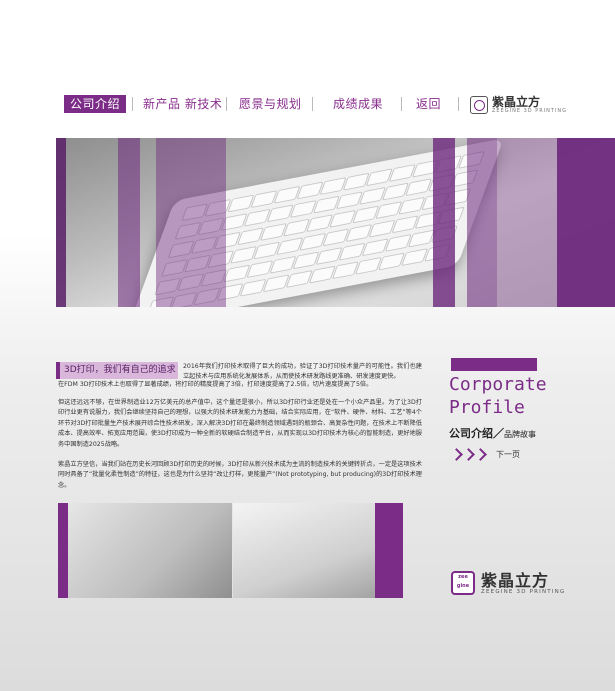  I want to click on photo-keyboard-typing, so click(318, 550).